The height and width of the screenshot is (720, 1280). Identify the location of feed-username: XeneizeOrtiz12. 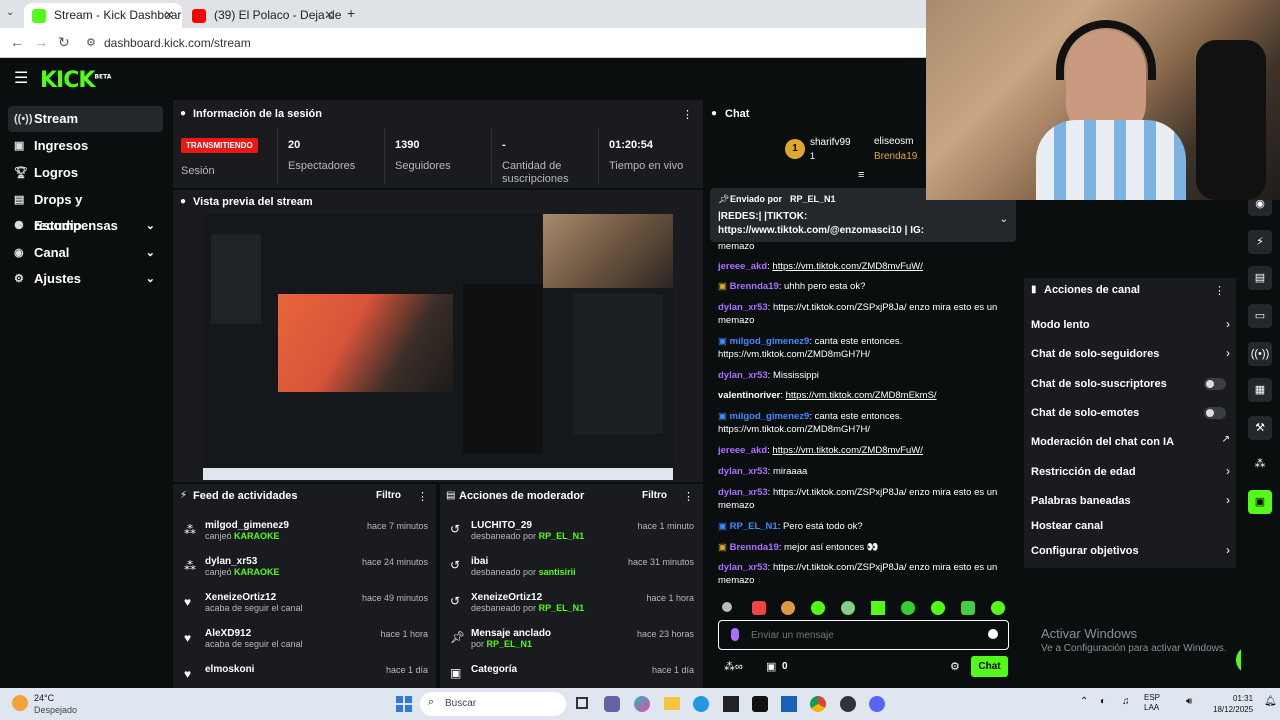
(254, 597).